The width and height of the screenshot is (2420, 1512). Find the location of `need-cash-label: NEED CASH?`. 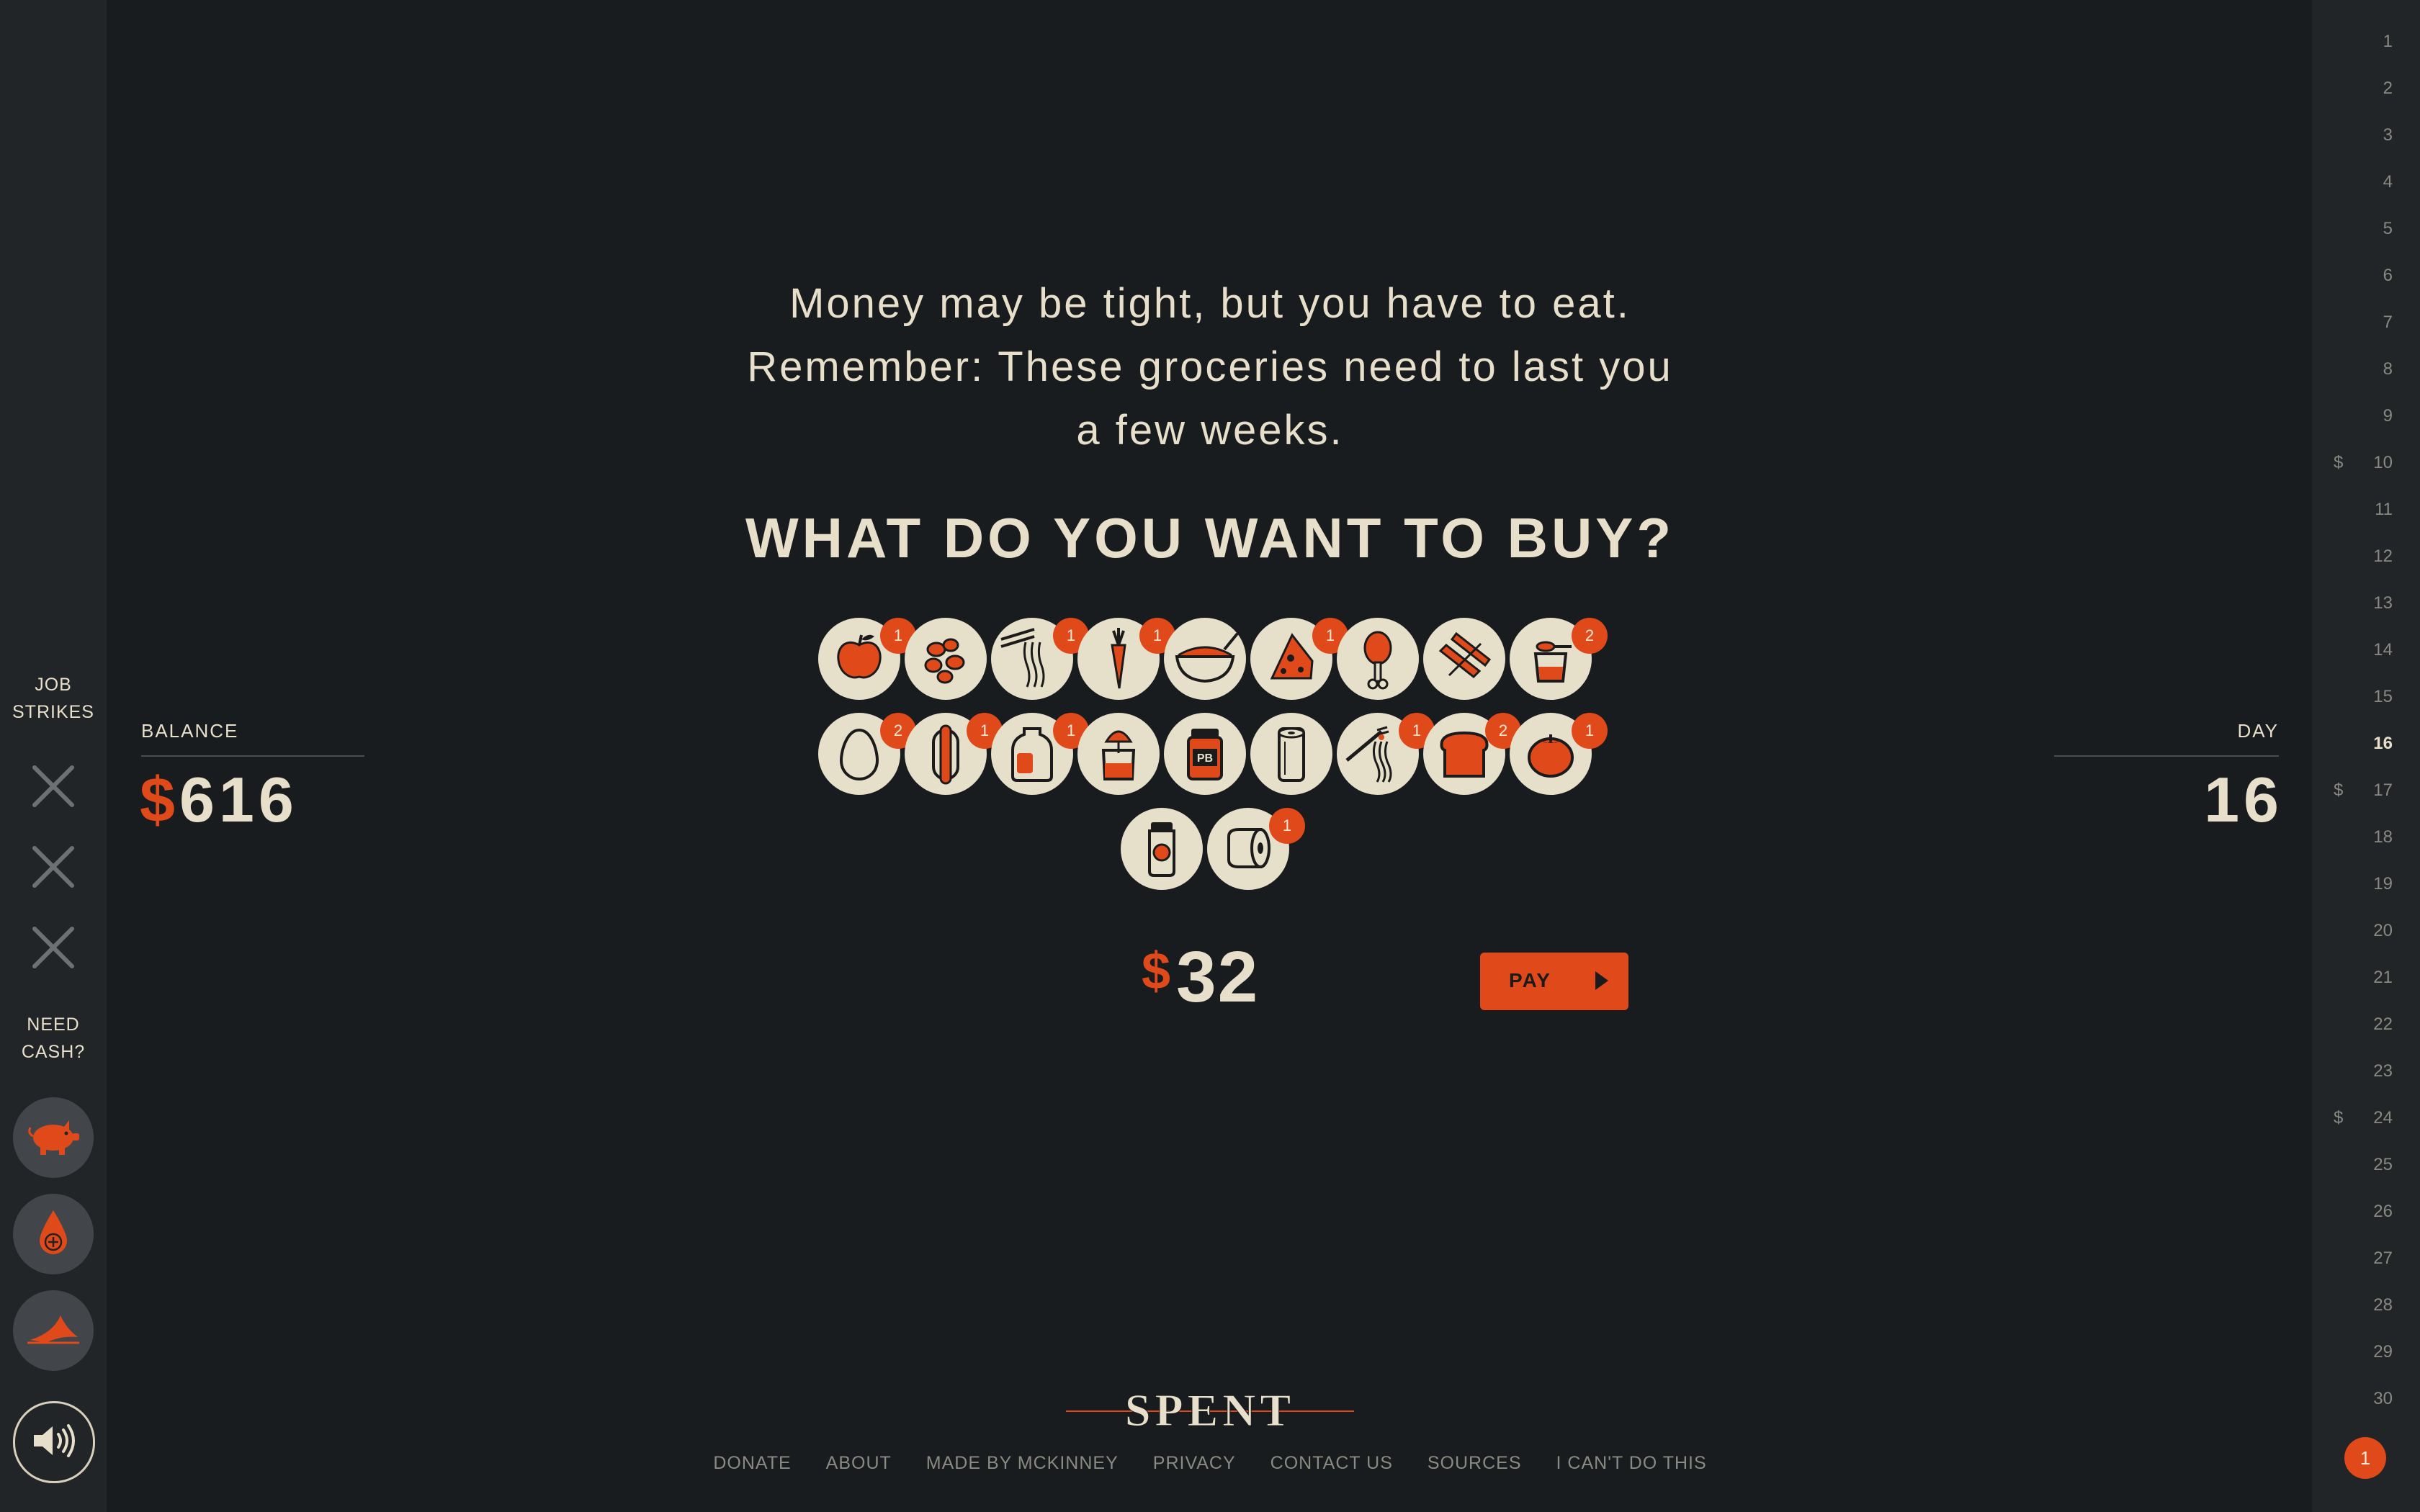

need-cash-label: NEED CASH? is located at coordinates (53, 1038).